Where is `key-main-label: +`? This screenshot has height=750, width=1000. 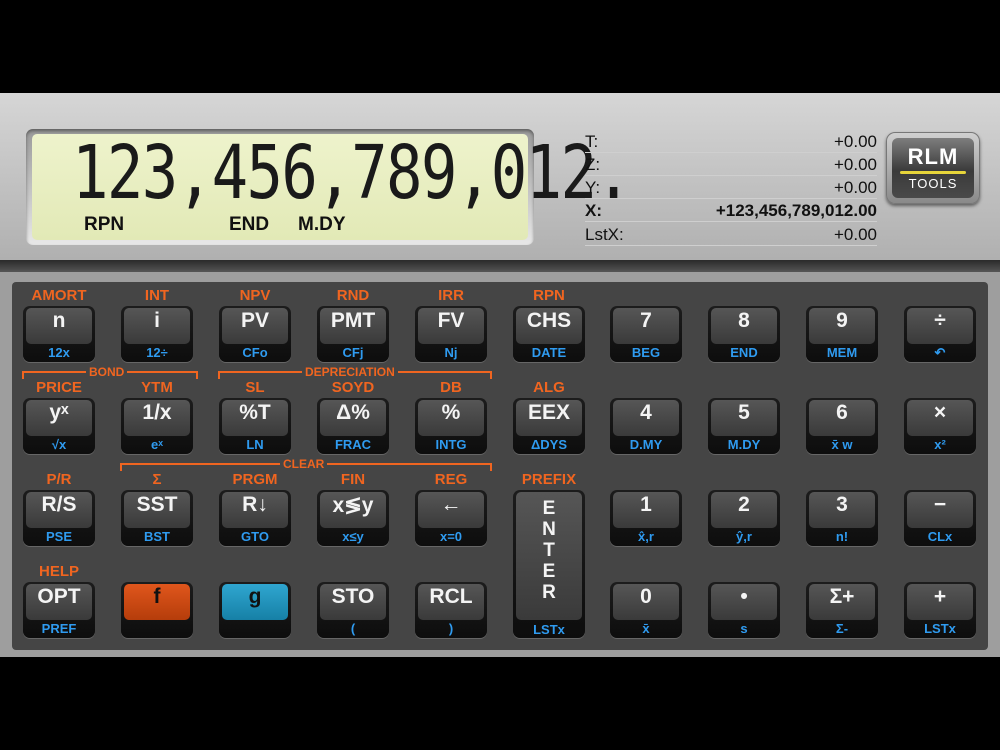 key-main-label: + is located at coordinates (940, 596).